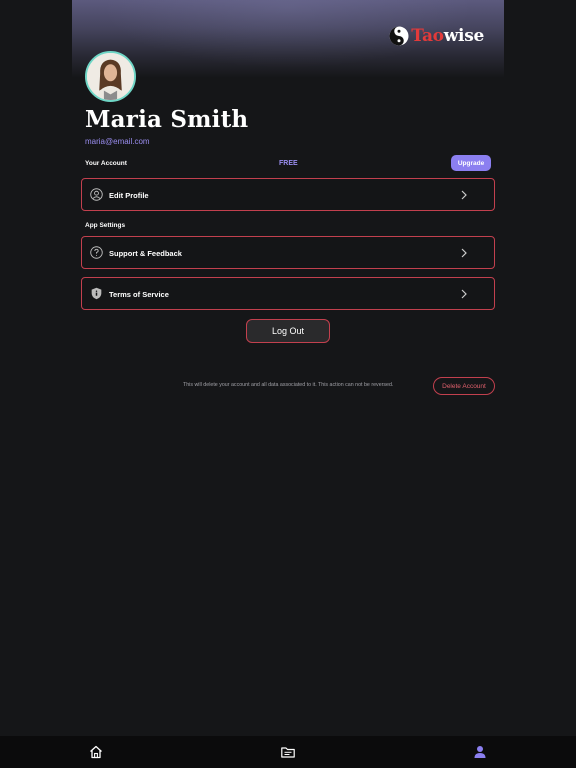 Image resolution: width=576 pixels, height=768 pixels. Describe the element at coordinates (129, 195) in the screenshot. I see `edit-profile-label: Edit Profile` at that location.